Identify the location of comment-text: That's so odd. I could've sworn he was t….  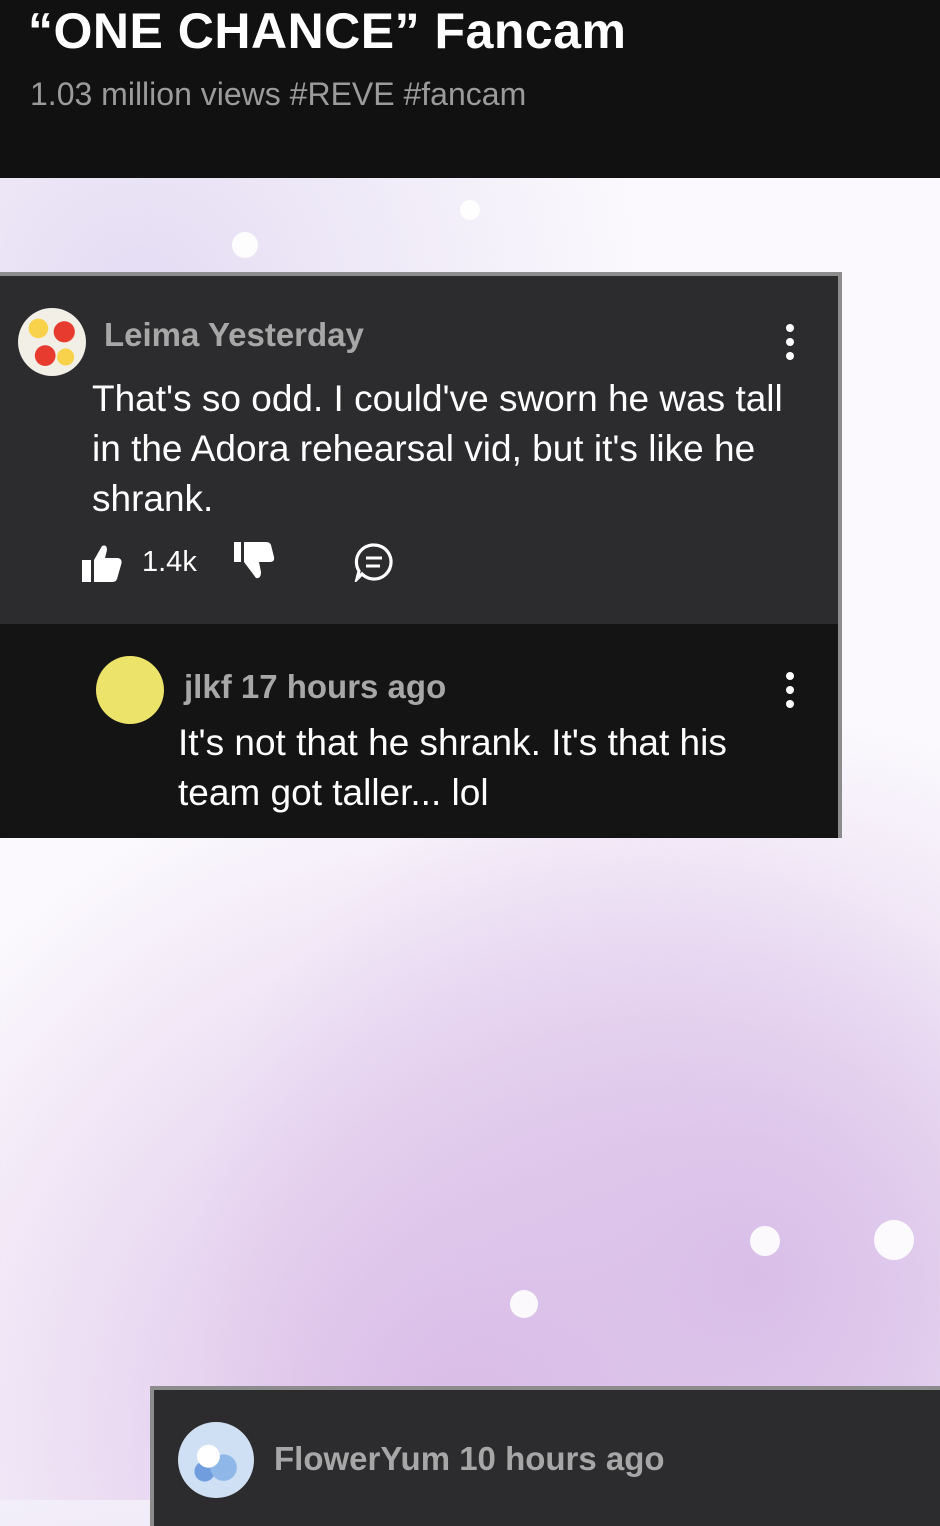
(437, 448).